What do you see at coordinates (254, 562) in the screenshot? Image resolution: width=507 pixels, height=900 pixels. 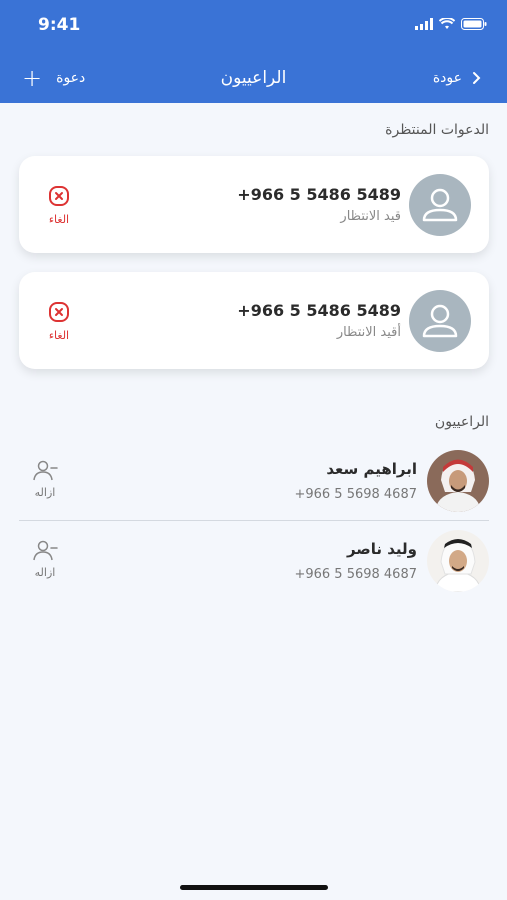 I see `sponsor-row: وليد ناصر +966 5 5698 4687 ازاله` at bounding box center [254, 562].